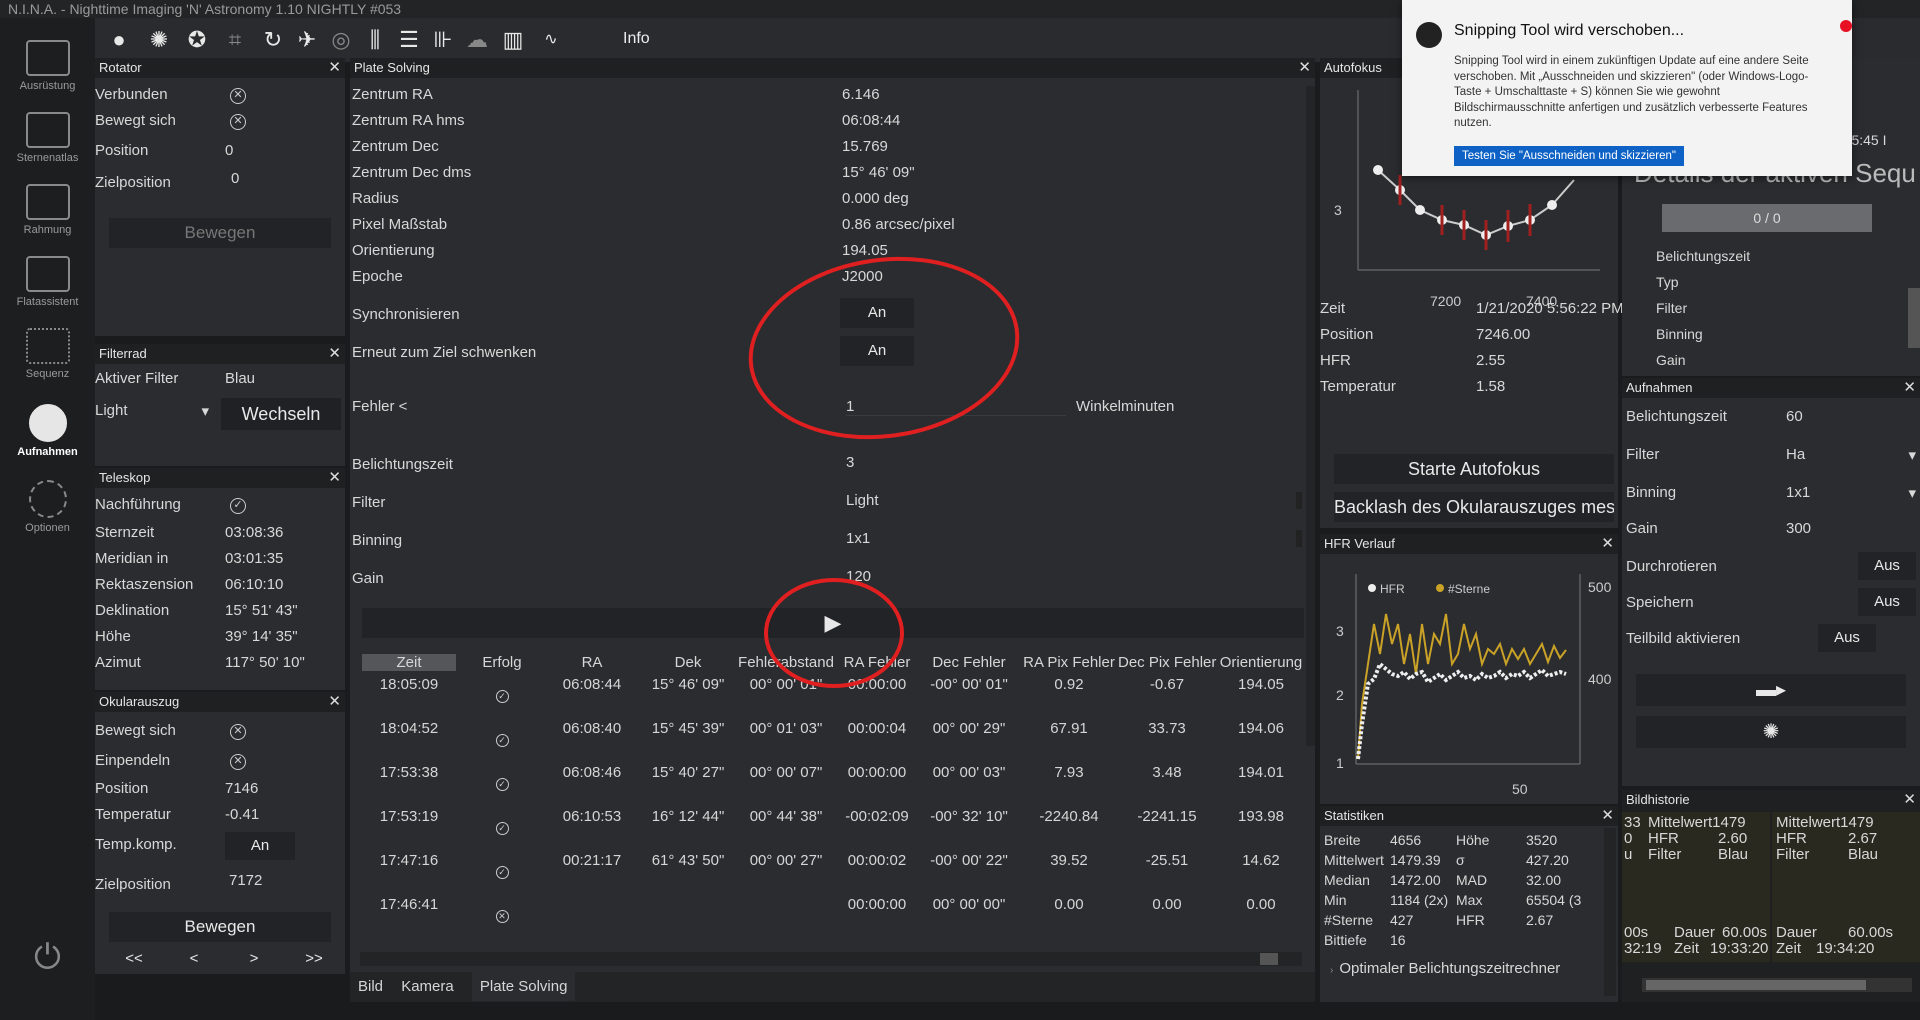 This screenshot has height=1020, width=1920. I want to click on sidebar-item-sequence: Sequenz, so click(47, 354).